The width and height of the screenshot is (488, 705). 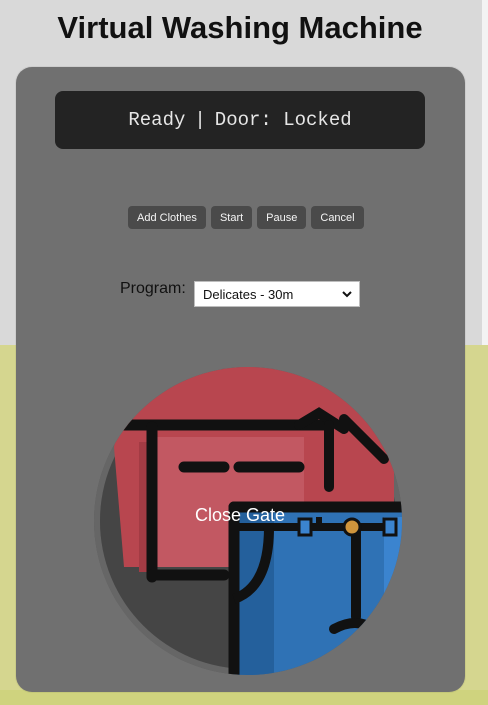 I want to click on pause-button: Pause, so click(x=282, y=217).